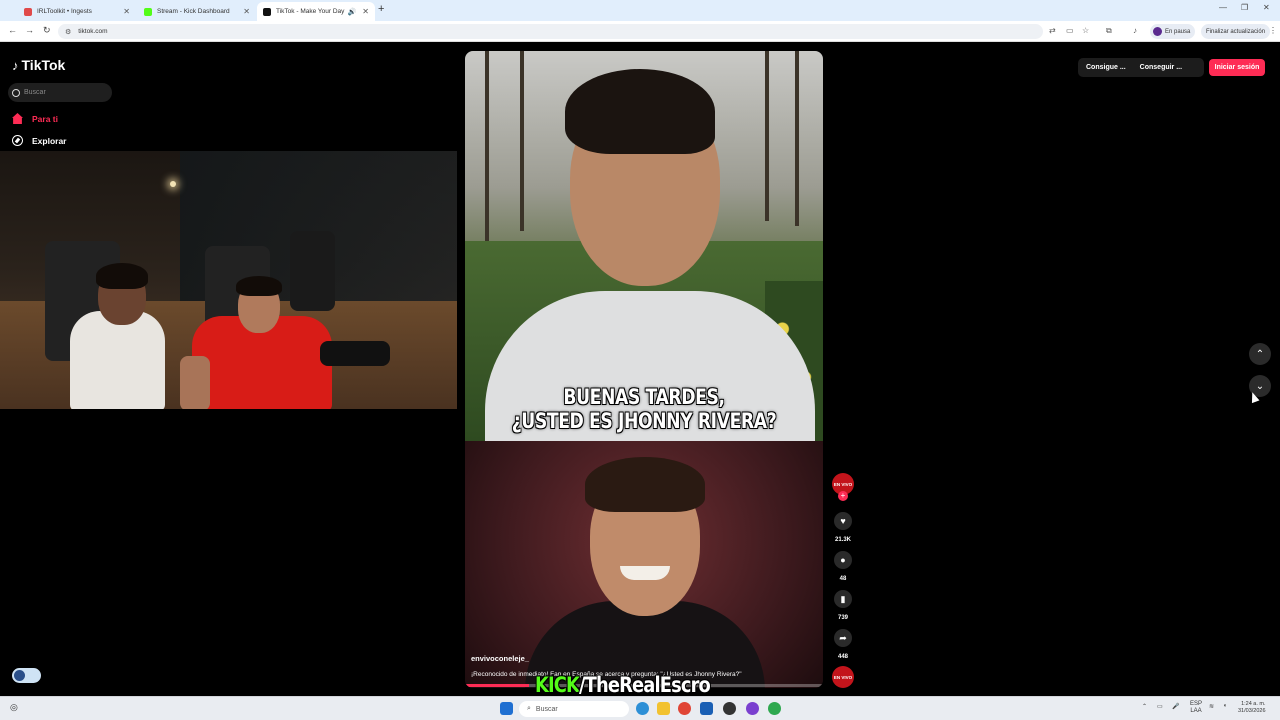 Image resolution: width=1280 pixels, height=720 pixels. What do you see at coordinates (173, 184) in the screenshot?
I see `lamp` at bounding box center [173, 184].